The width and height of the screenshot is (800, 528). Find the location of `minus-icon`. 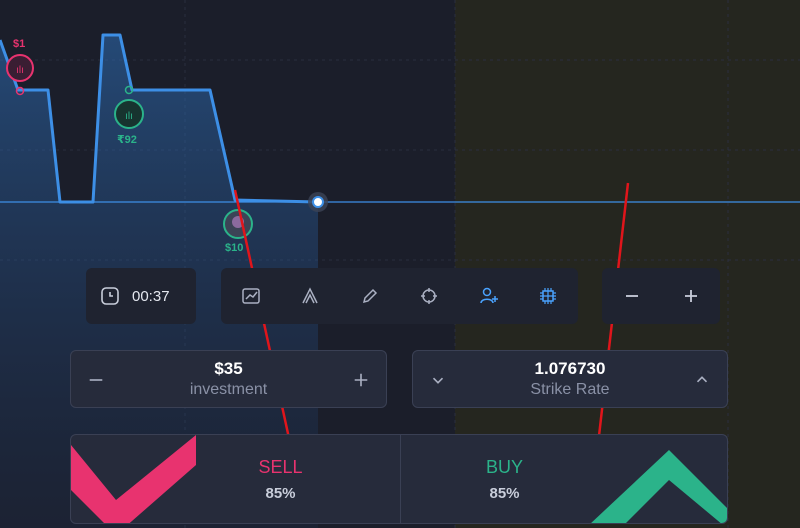

minus-icon is located at coordinates (631, 296).